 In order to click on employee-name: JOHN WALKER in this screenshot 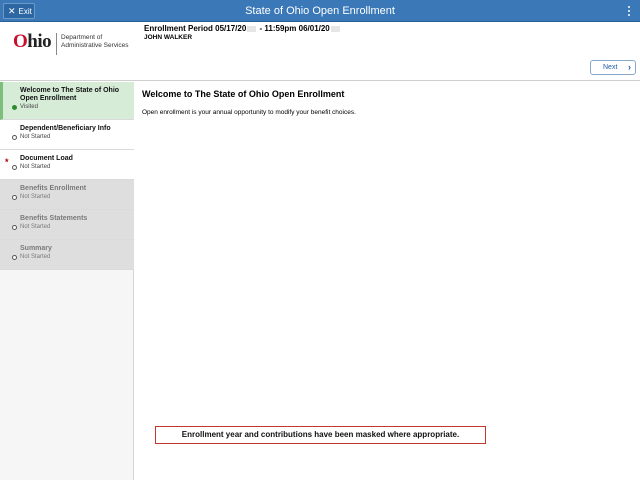, I will do `click(168, 37)`.